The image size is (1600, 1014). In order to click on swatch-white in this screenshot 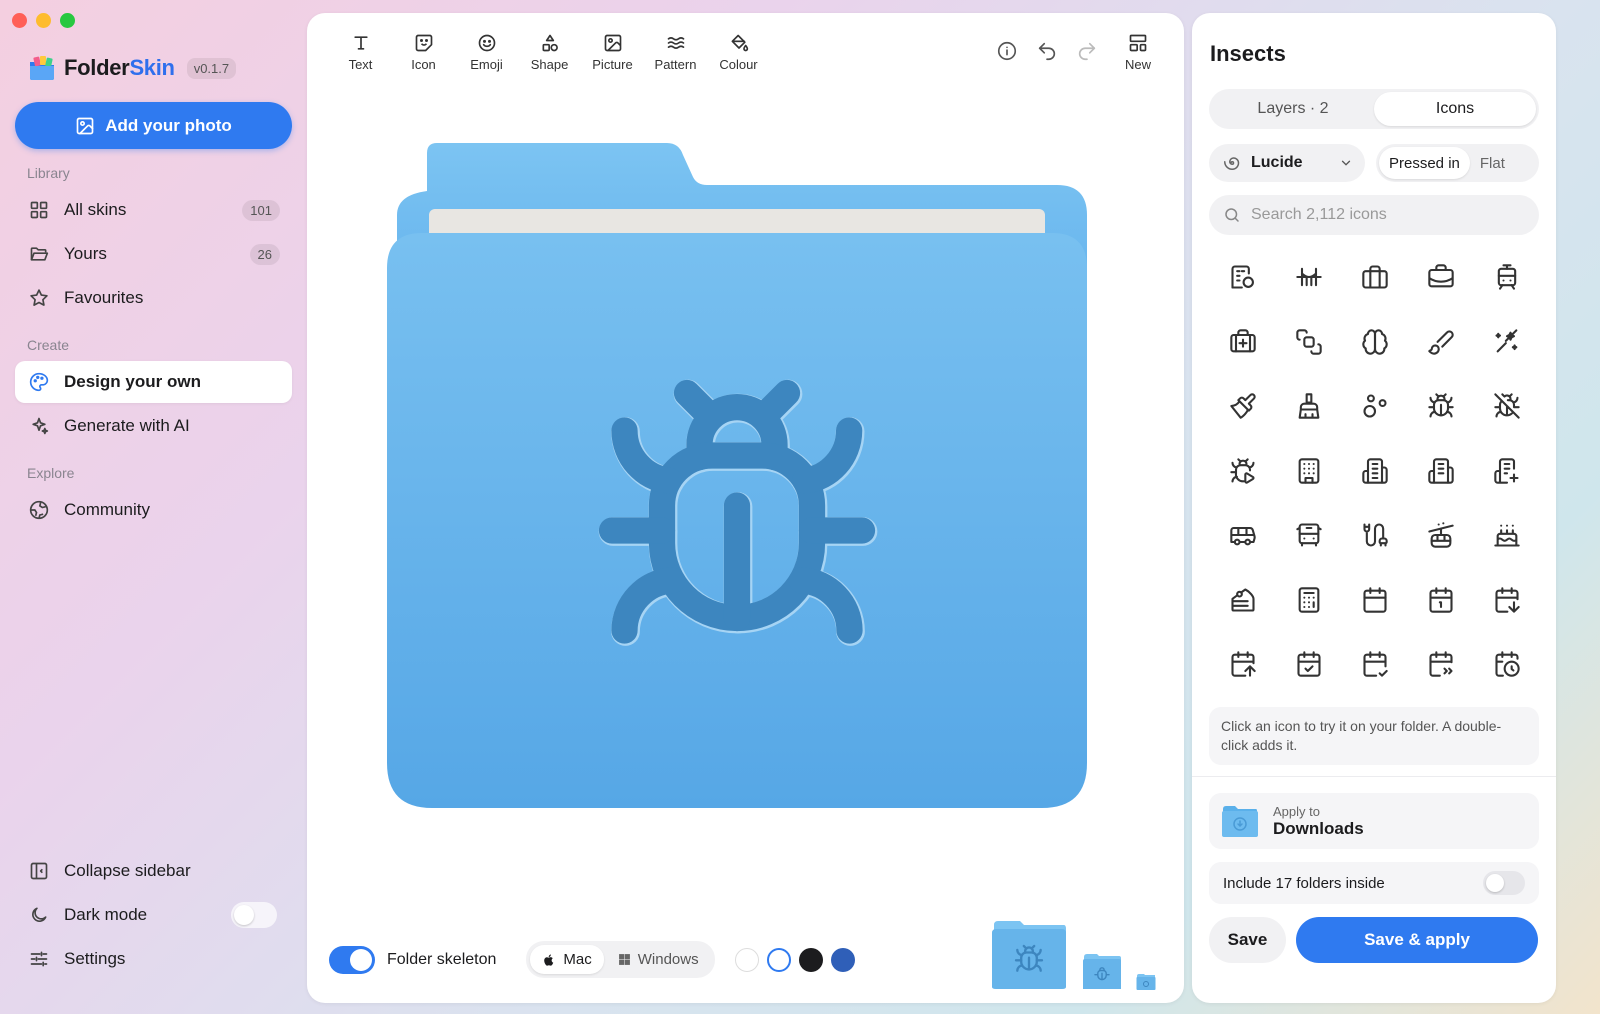, I will do `click(746, 959)`.